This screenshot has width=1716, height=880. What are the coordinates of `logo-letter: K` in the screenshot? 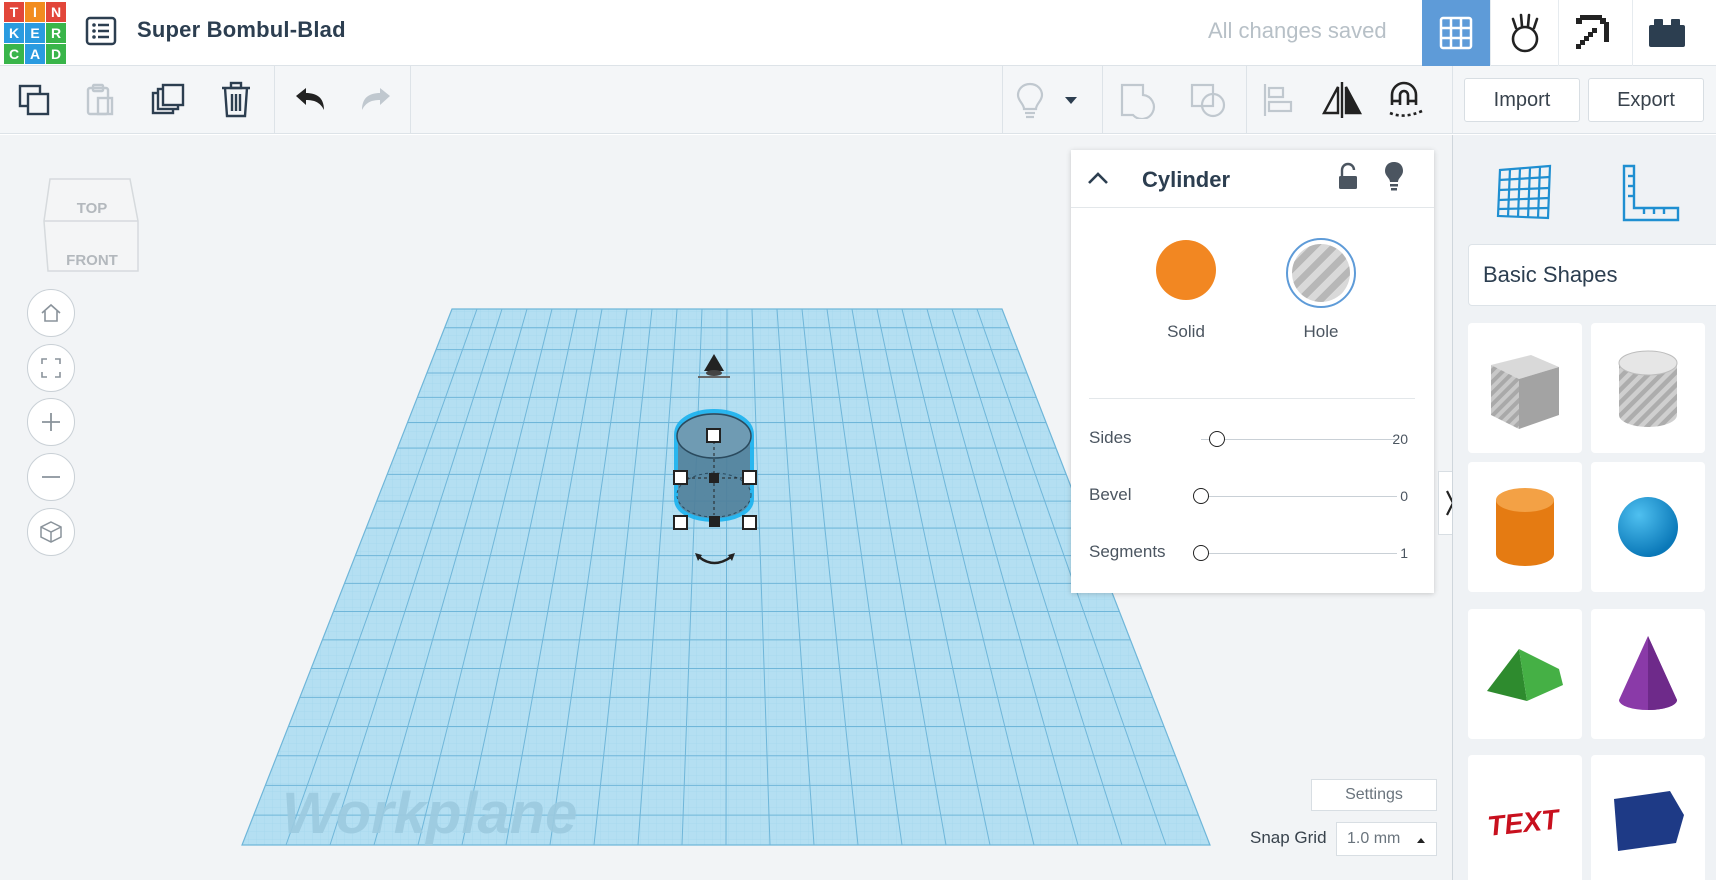 It's located at (14, 33).